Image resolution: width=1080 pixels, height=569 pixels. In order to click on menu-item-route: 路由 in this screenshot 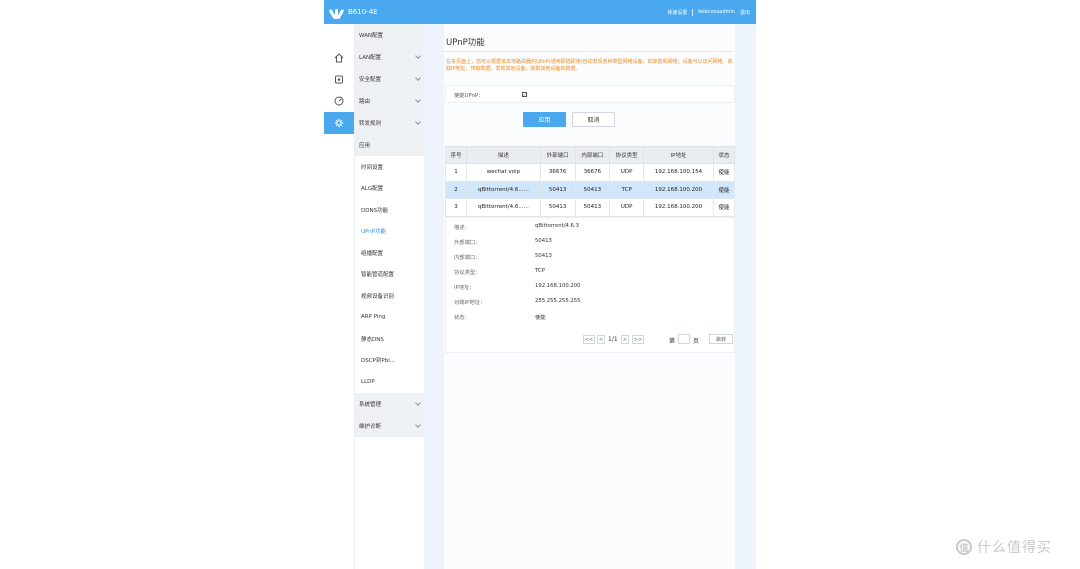, I will do `click(389, 101)`.